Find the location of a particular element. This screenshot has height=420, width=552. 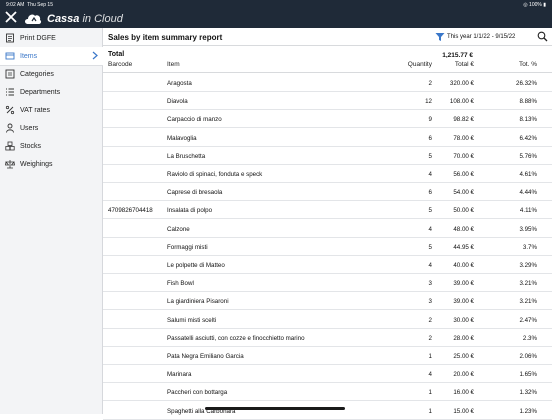

table-row: Fish Bowl 3 39.00 € 3.21% is located at coordinates (327, 283).